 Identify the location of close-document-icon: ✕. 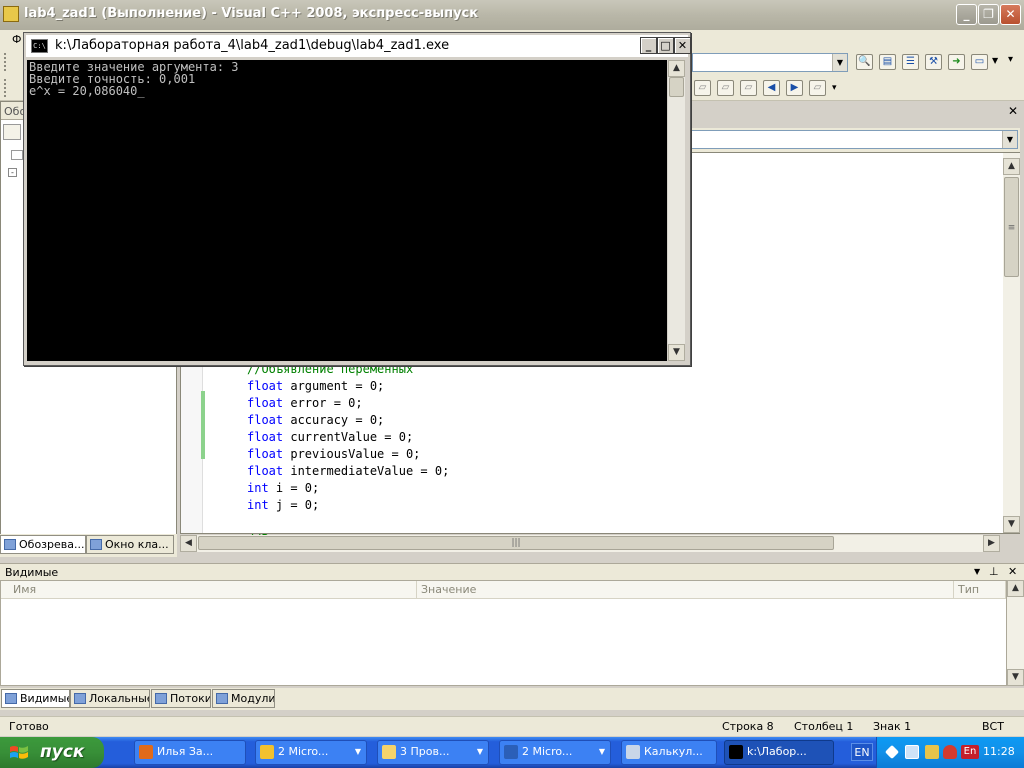
(1013, 111).